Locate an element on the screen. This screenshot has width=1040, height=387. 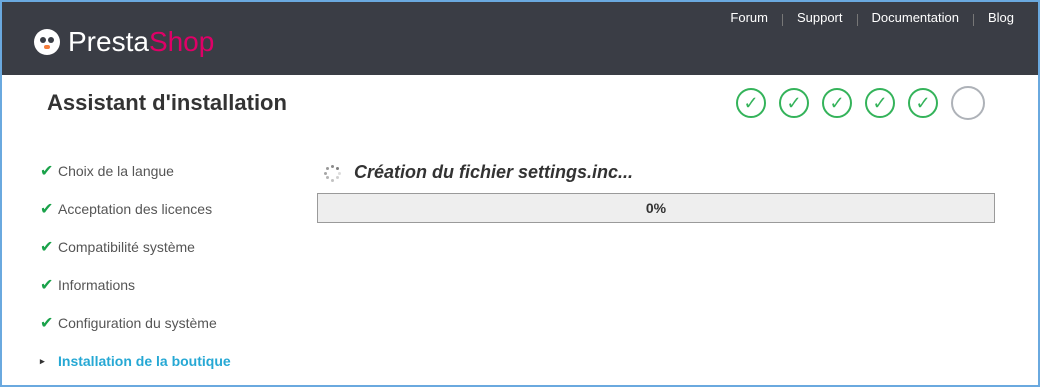
prestashop-logo: PrestaShop is located at coordinates (124, 42).